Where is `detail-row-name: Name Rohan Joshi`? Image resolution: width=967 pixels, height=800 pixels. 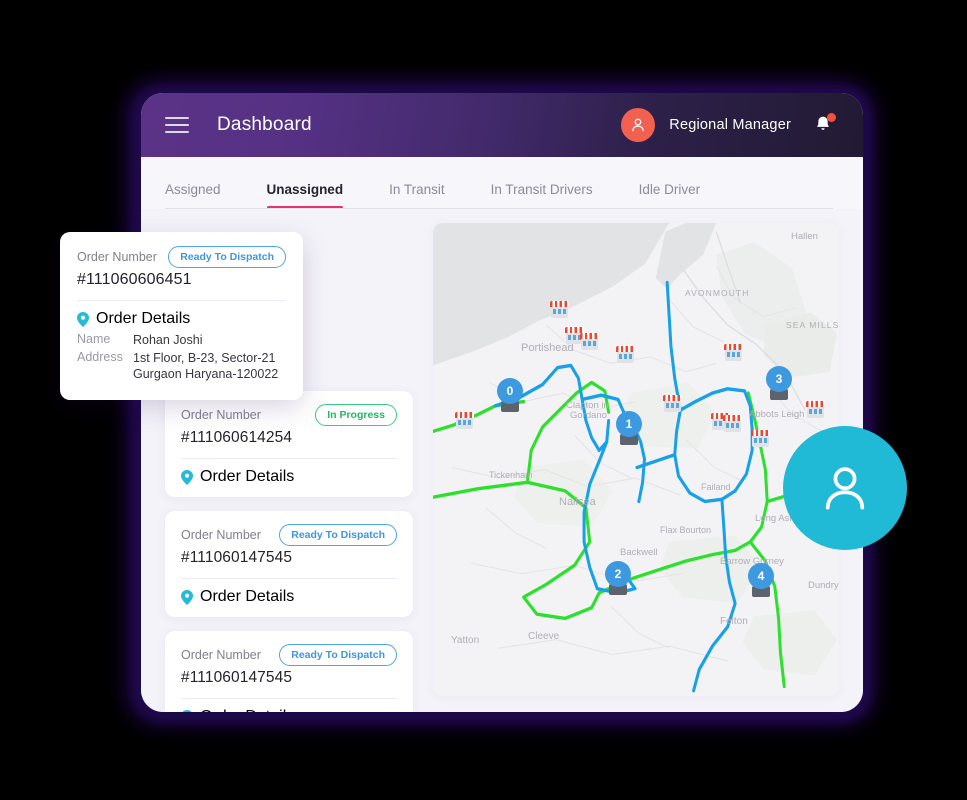
detail-row-name: Name Rohan Joshi is located at coordinates (181, 340).